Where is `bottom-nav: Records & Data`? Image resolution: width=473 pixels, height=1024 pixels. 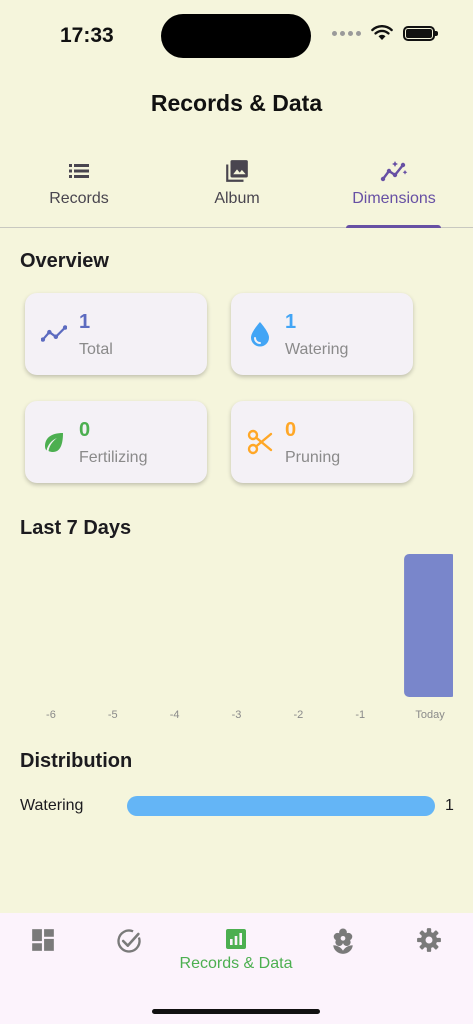
bottom-nav: Records & Data is located at coordinates (236, 968).